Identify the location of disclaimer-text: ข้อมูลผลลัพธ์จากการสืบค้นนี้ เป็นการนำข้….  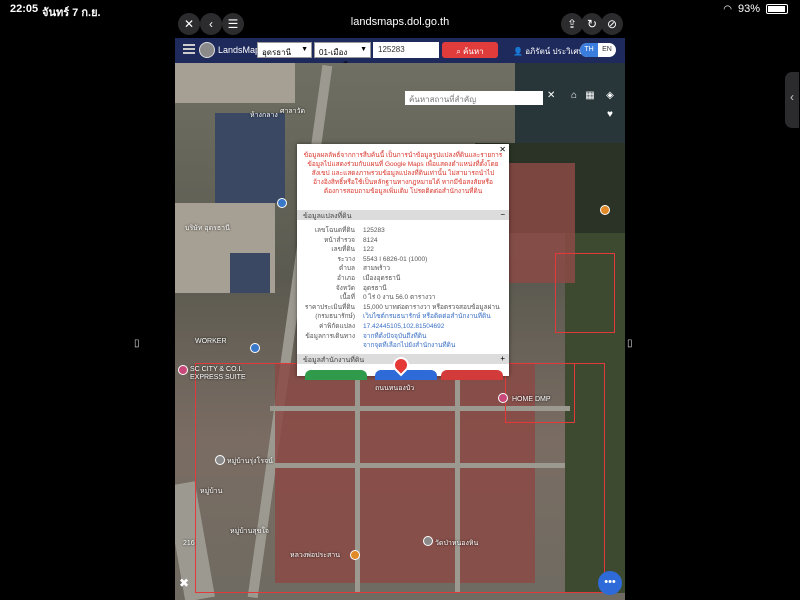
(403, 173).